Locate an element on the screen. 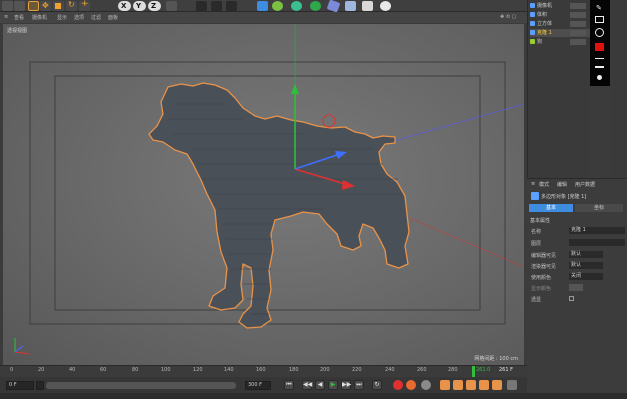  select-tool-icon is located at coordinates (33, 6).